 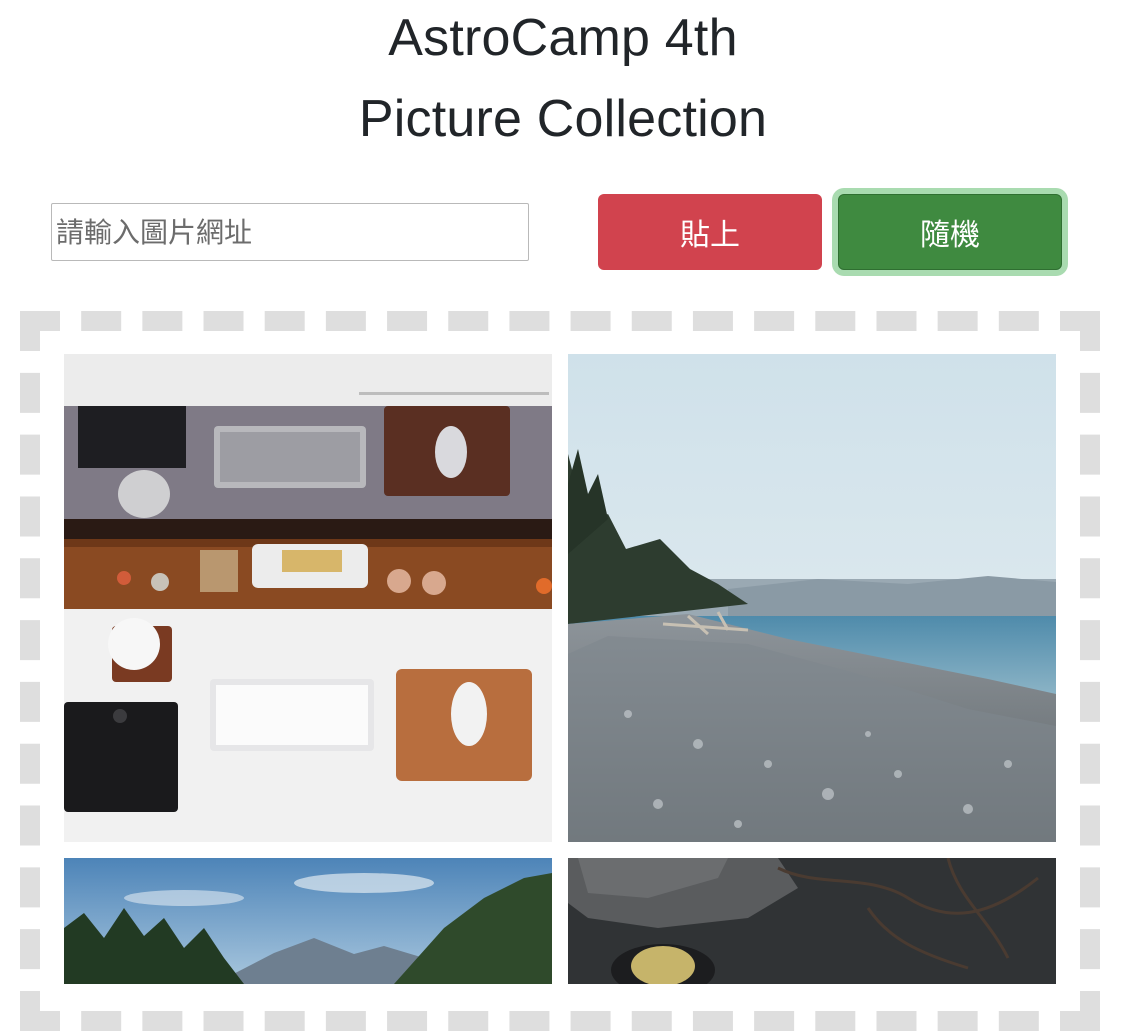 What do you see at coordinates (950, 232) in the screenshot?
I see `random-button: 隨機` at bounding box center [950, 232].